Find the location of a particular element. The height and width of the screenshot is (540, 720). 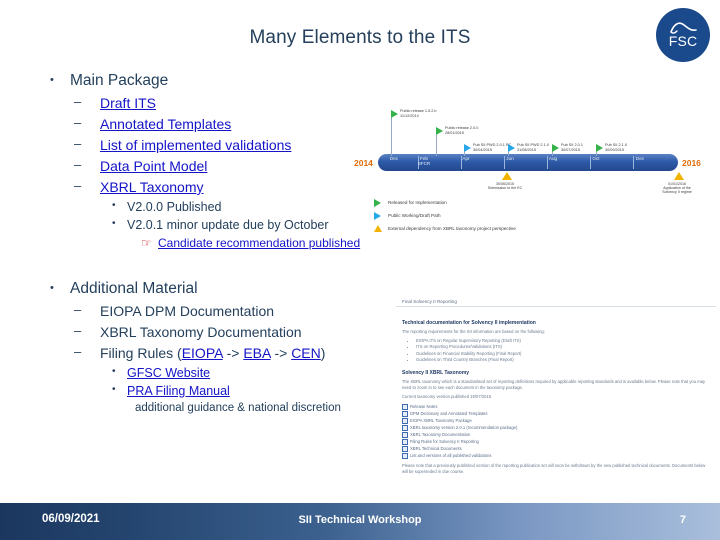

timeline-milestone-date: 31/08/2015 is located at coordinates (527, 150).